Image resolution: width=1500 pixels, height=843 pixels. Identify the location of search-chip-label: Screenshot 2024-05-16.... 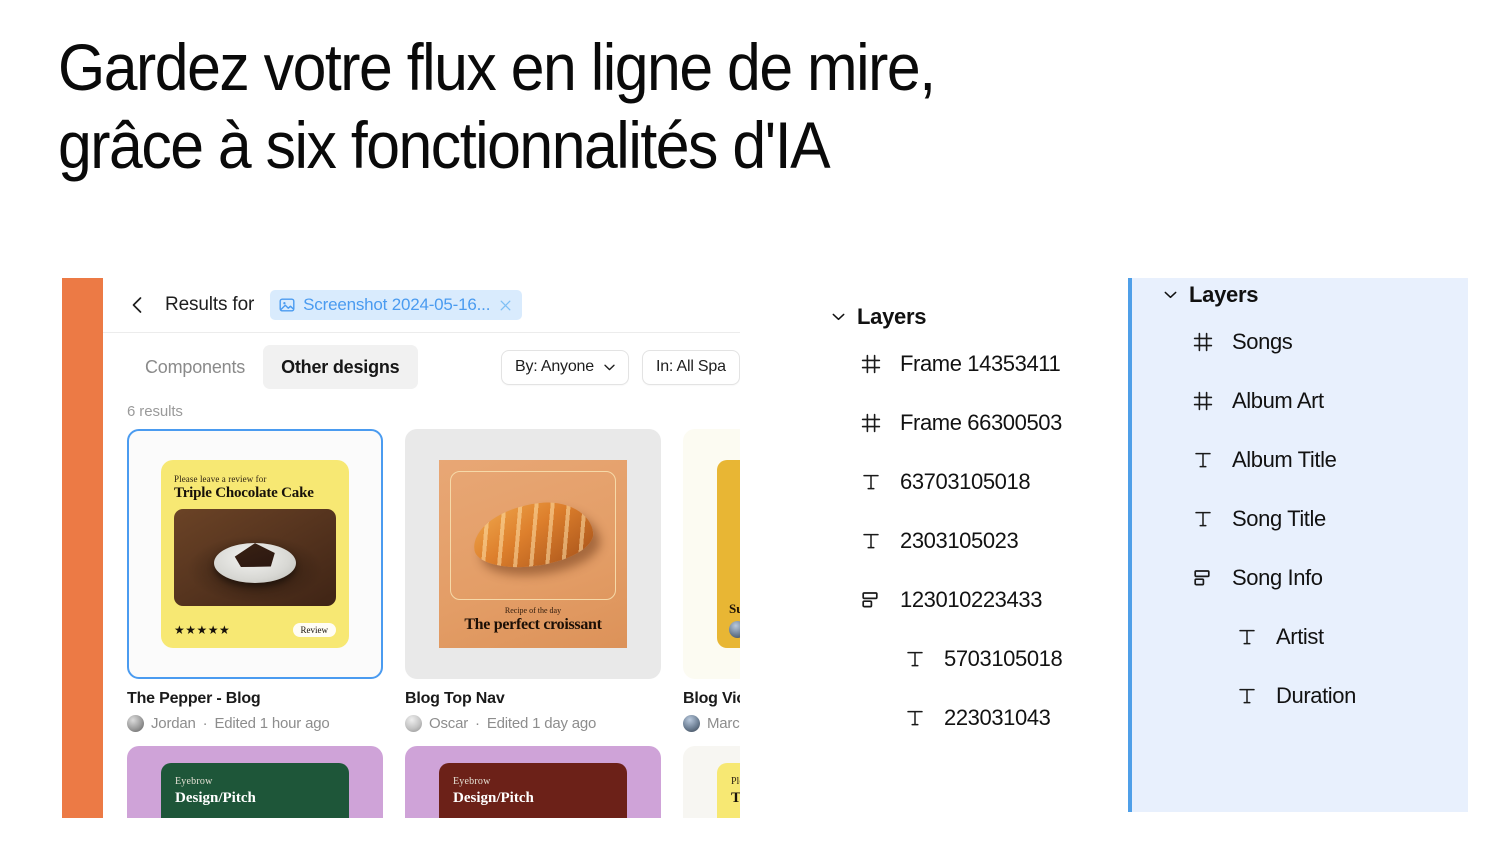
(397, 304).